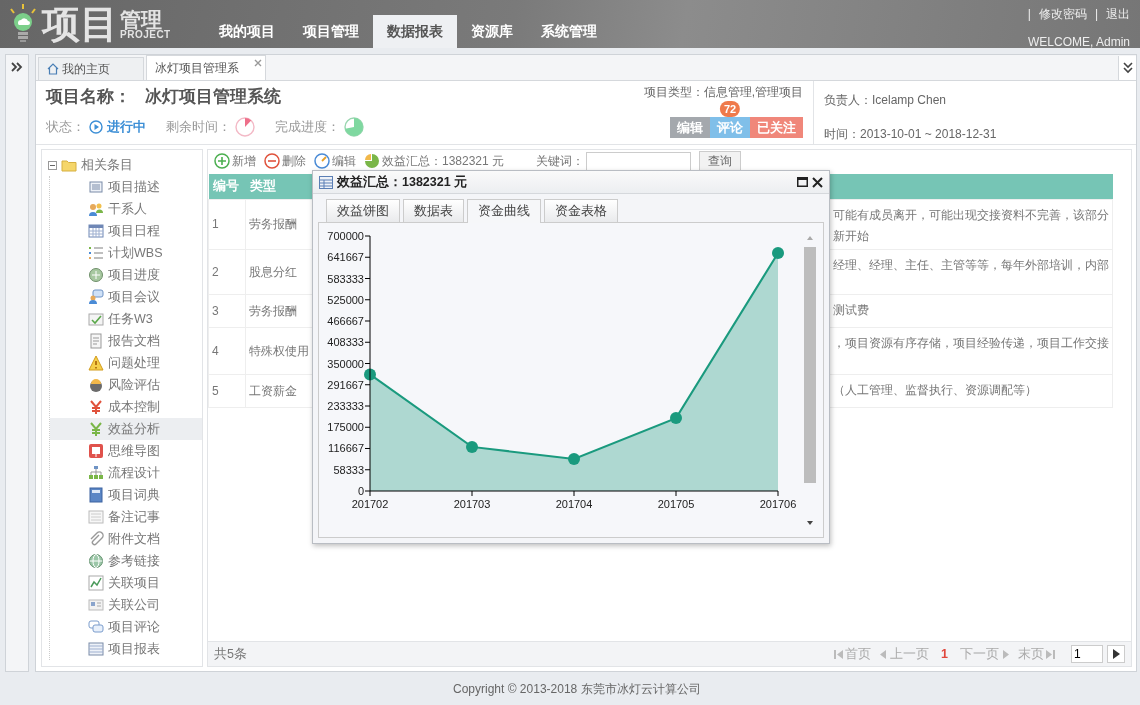 The image size is (1140, 705). Describe the element at coordinates (909, 100) in the screenshot. I see `owner-name: Icelamp Chen` at that location.